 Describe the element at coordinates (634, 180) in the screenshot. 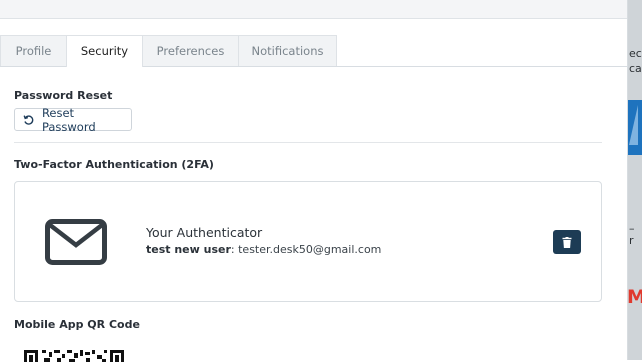

I see `background-page: ect cat – r MU` at that location.